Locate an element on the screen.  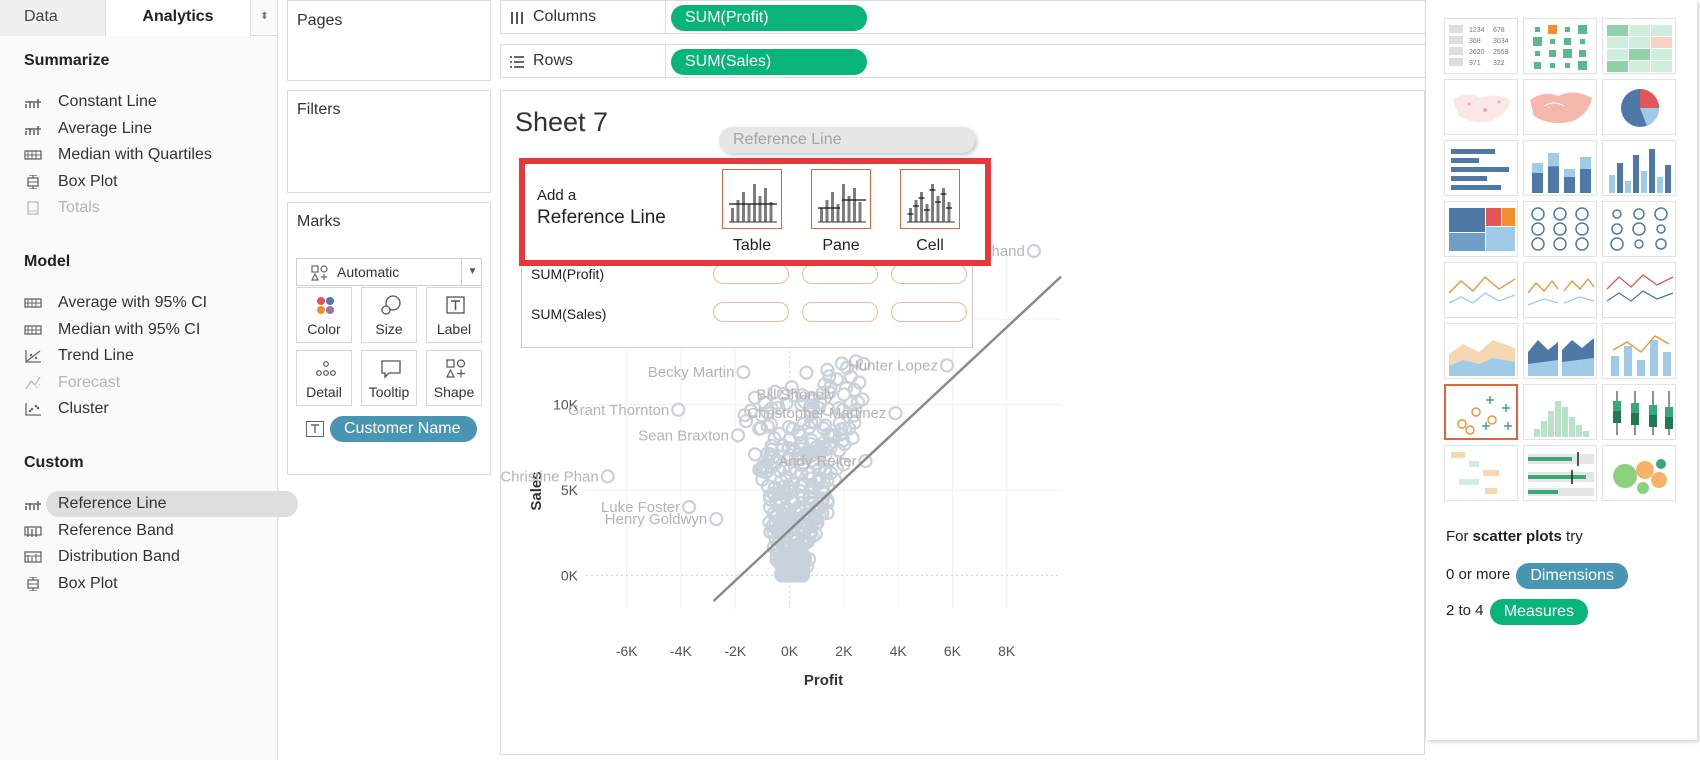
sum-profit-pill: SUM(Profit) is located at coordinates (769, 18).